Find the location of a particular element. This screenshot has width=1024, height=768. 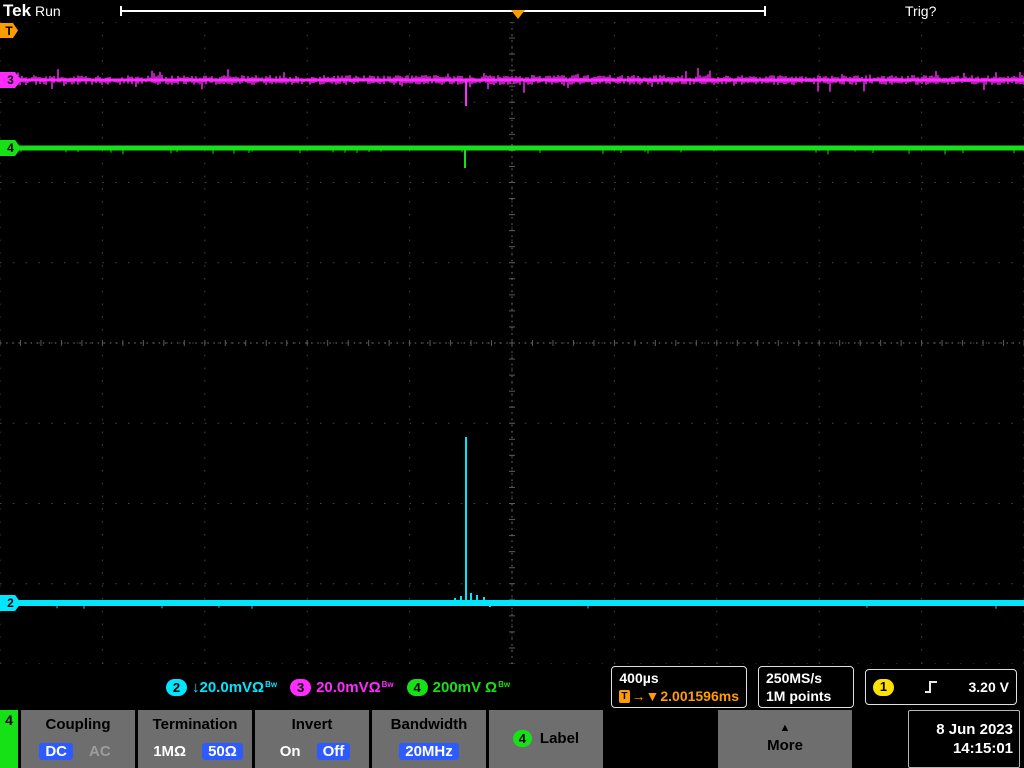

tek-logo: Tek is located at coordinates (17, 10).